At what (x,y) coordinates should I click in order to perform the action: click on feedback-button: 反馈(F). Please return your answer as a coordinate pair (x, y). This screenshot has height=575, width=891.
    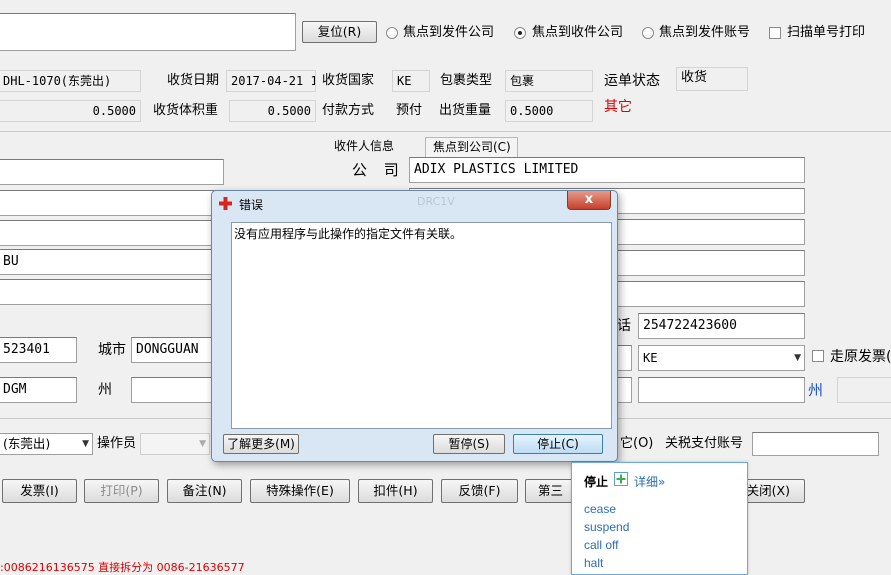
    Looking at the image, I should click on (479, 491).